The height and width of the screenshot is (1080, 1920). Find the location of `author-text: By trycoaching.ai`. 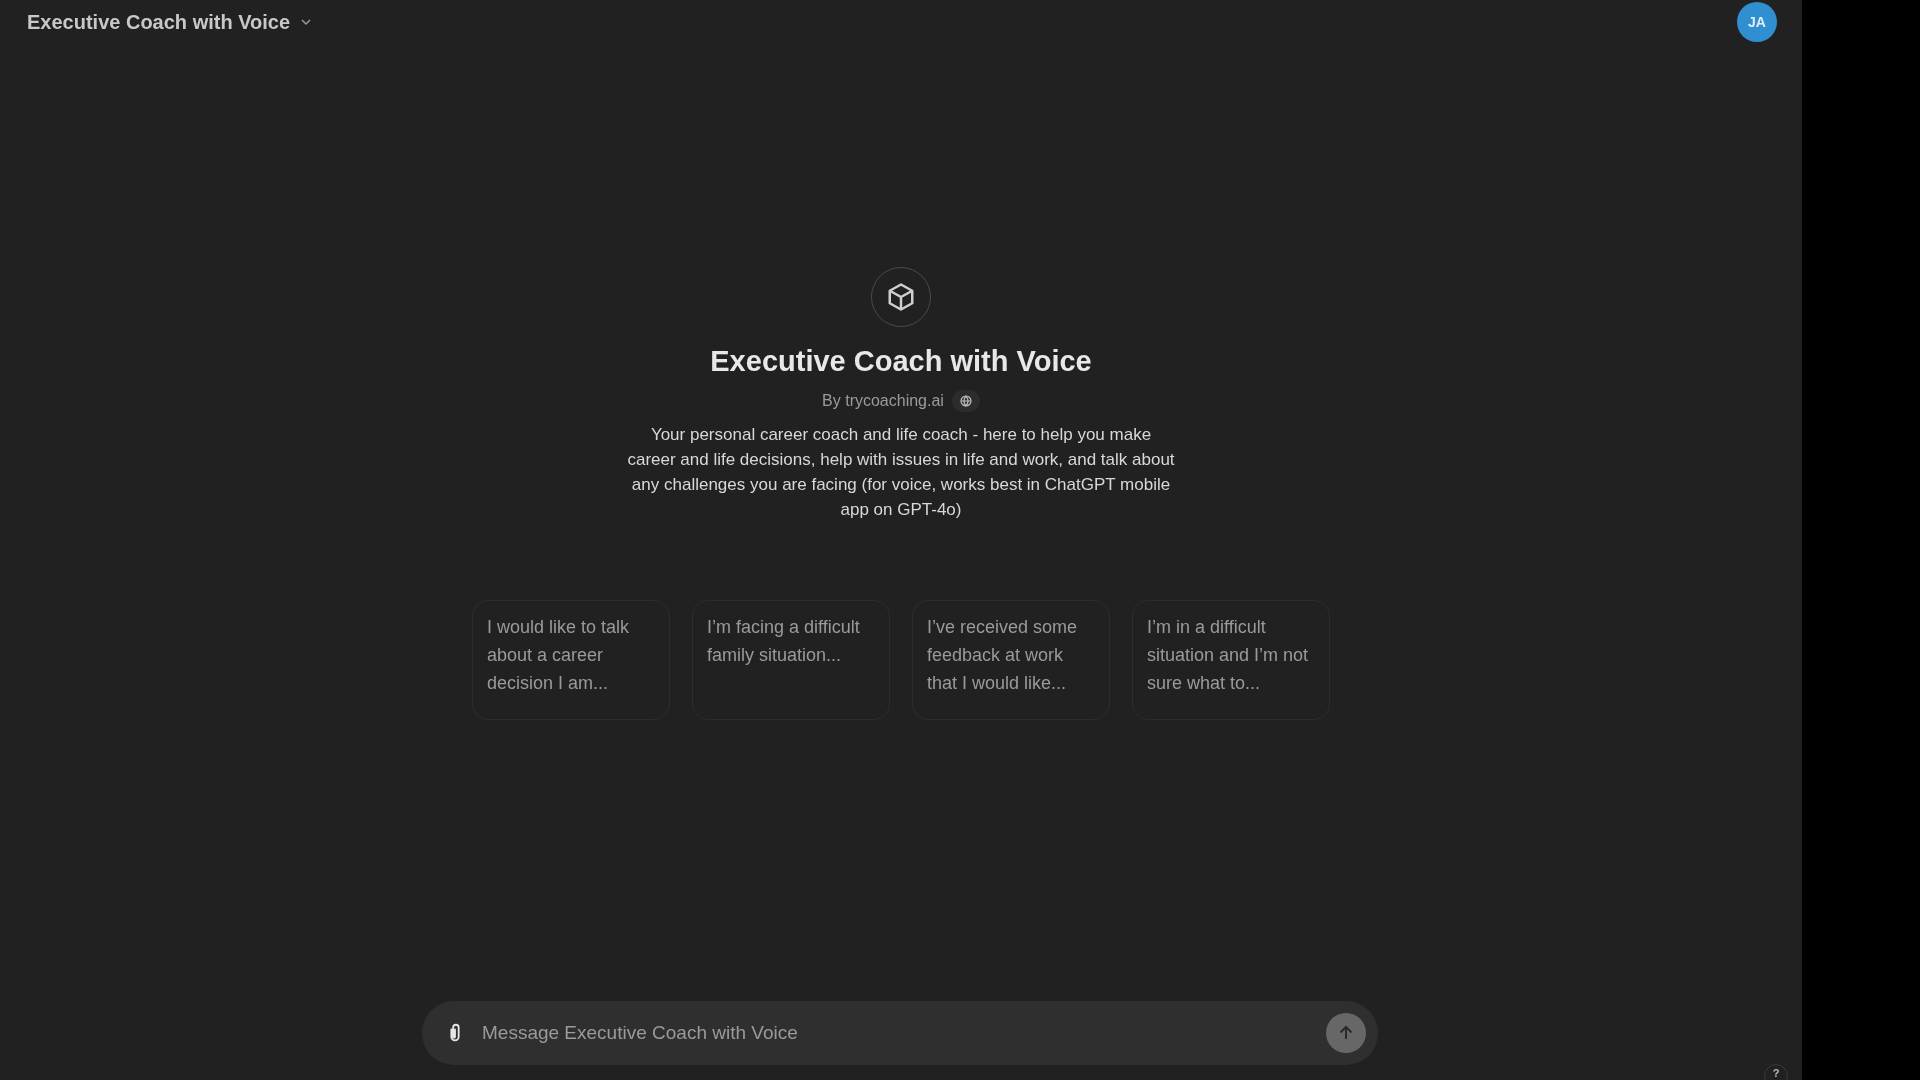

author-text: By trycoaching.ai is located at coordinates (883, 401).